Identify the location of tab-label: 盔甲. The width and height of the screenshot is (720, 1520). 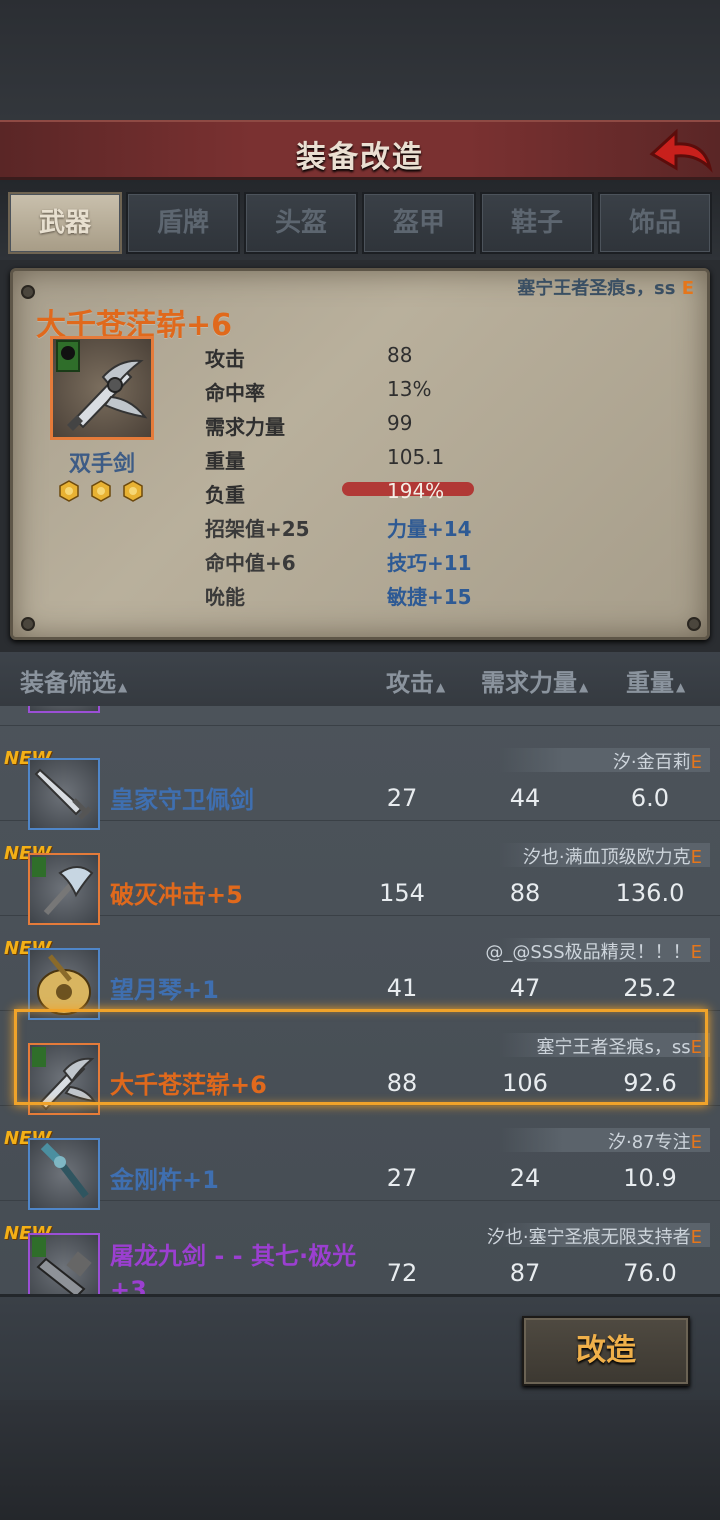
(418, 223).